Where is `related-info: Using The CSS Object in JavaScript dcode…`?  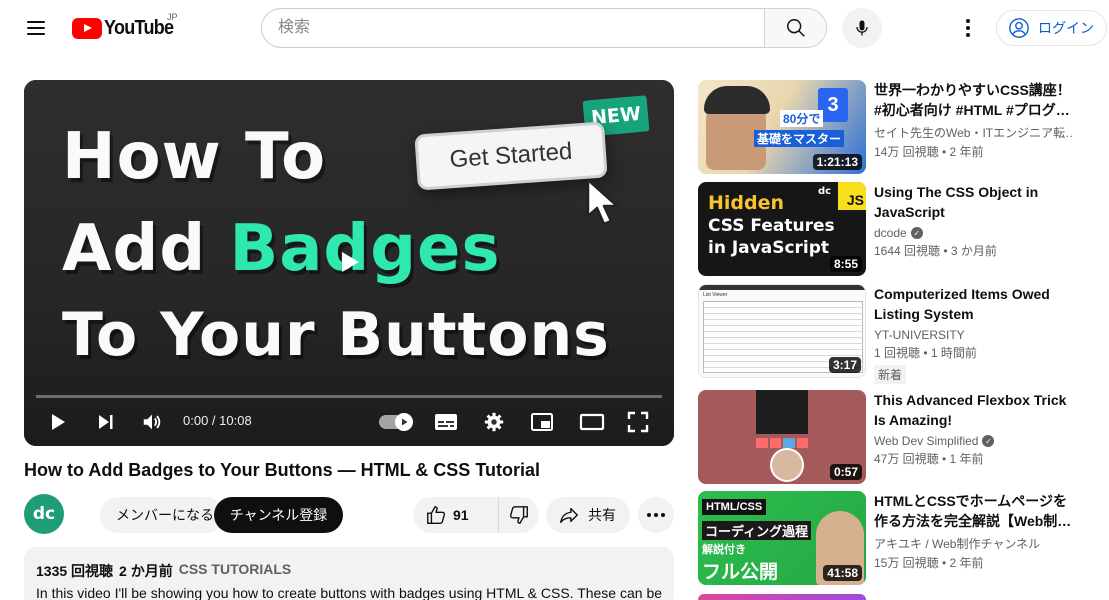 related-info: Using The CSS Object in JavaScript dcode… is located at coordinates (974, 220).